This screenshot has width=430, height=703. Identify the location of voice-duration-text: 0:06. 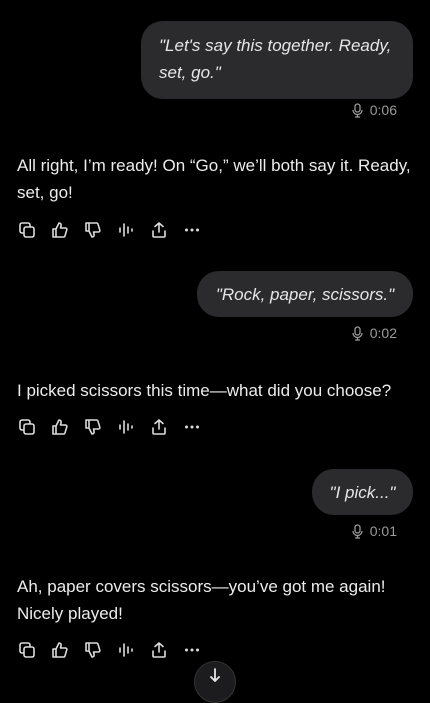
(383, 110).